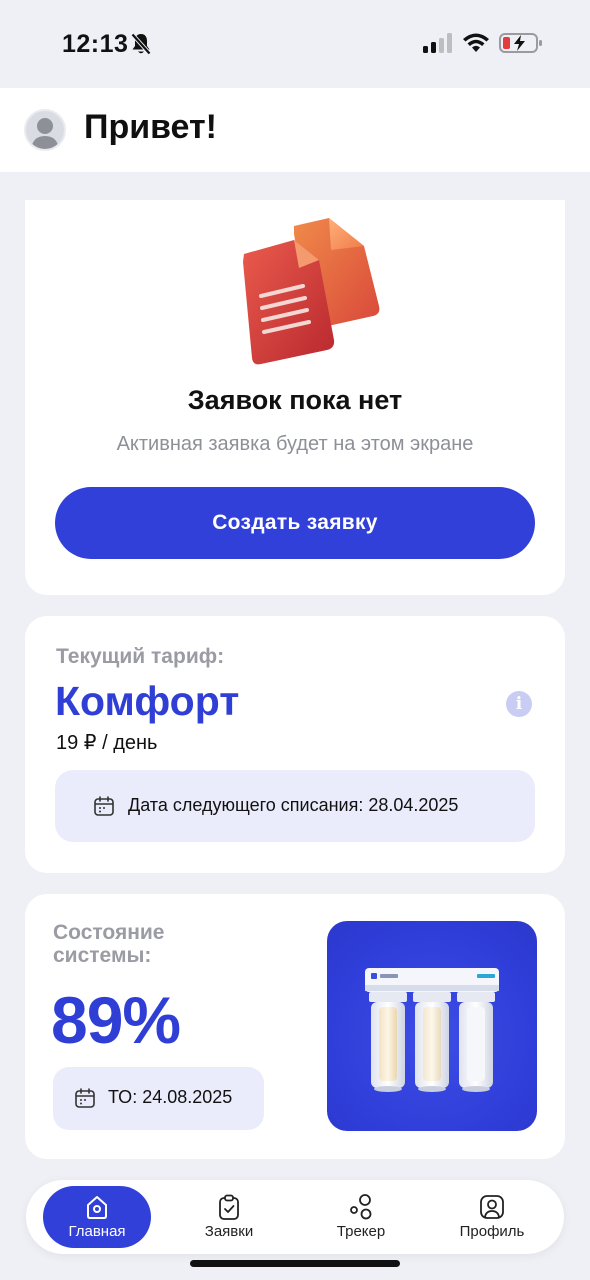  What do you see at coordinates (170, 1097) in the screenshot?
I see `maintenance-date-text: ТО: 24.08.2025` at bounding box center [170, 1097].